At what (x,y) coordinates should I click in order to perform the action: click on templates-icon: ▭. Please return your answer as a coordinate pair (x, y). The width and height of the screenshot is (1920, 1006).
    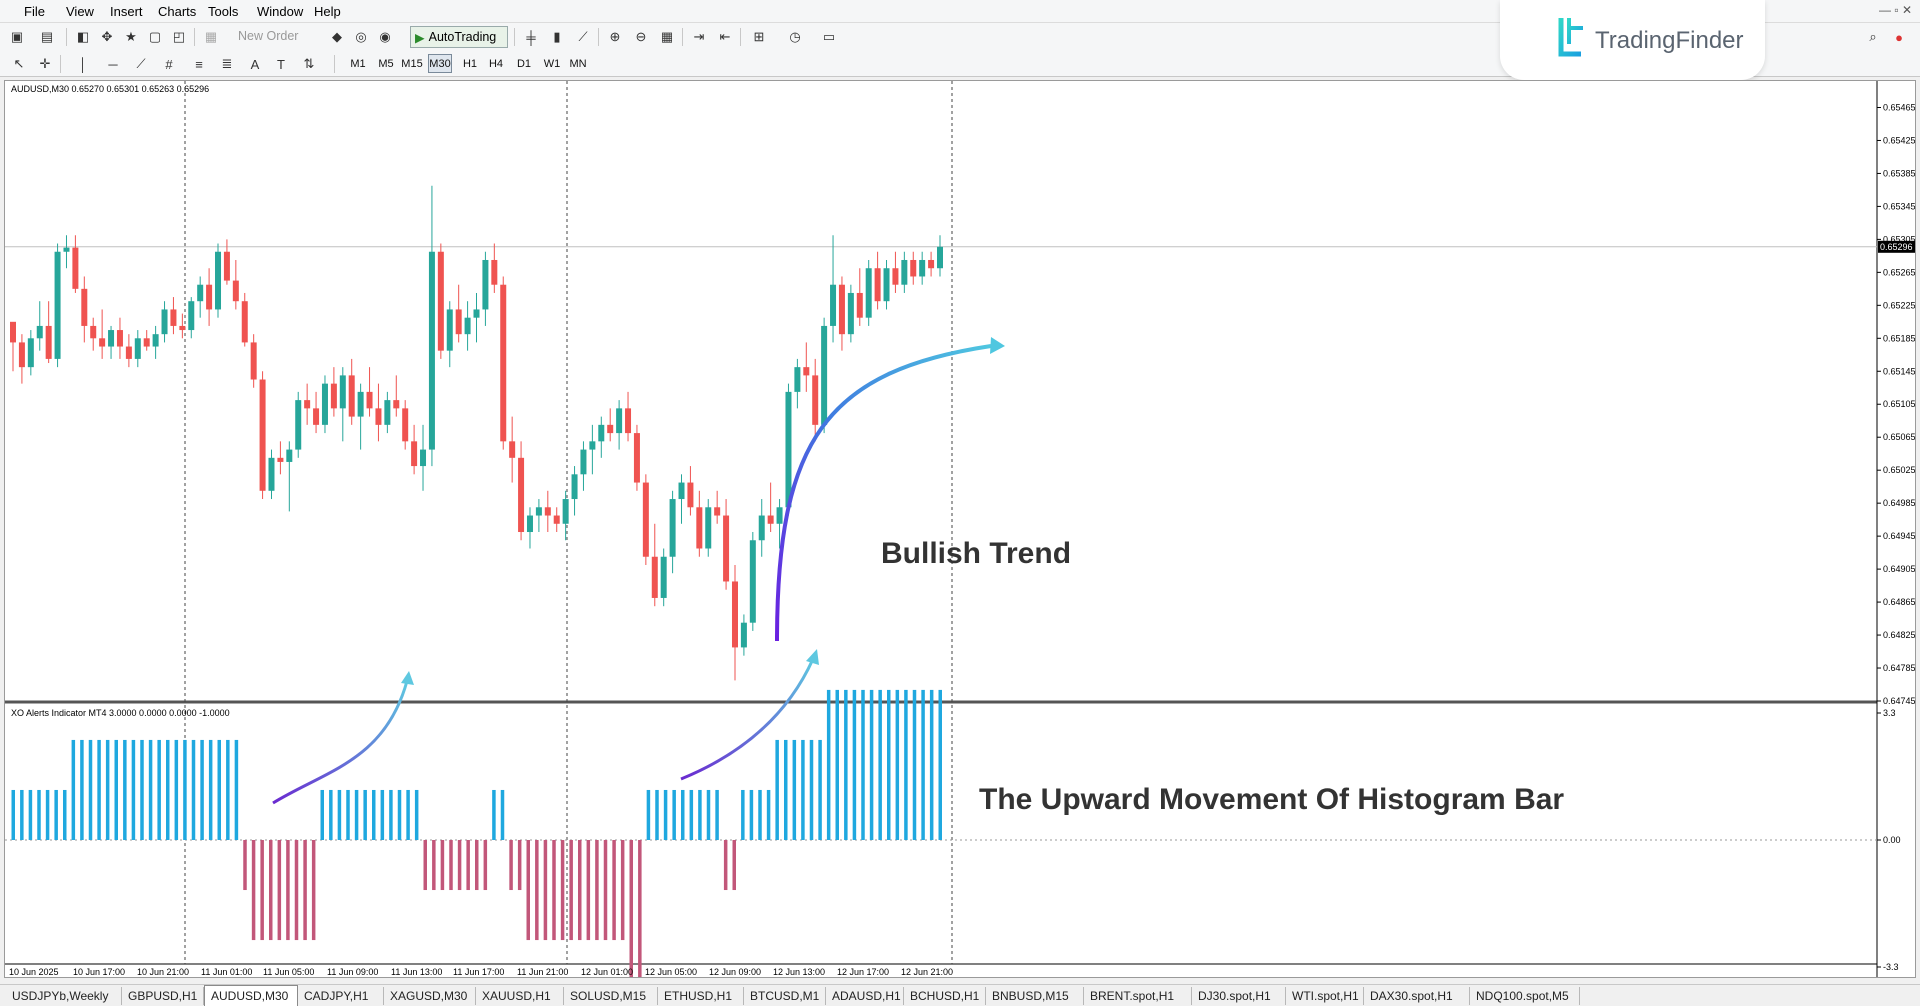
    Looking at the image, I should click on (829, 37).